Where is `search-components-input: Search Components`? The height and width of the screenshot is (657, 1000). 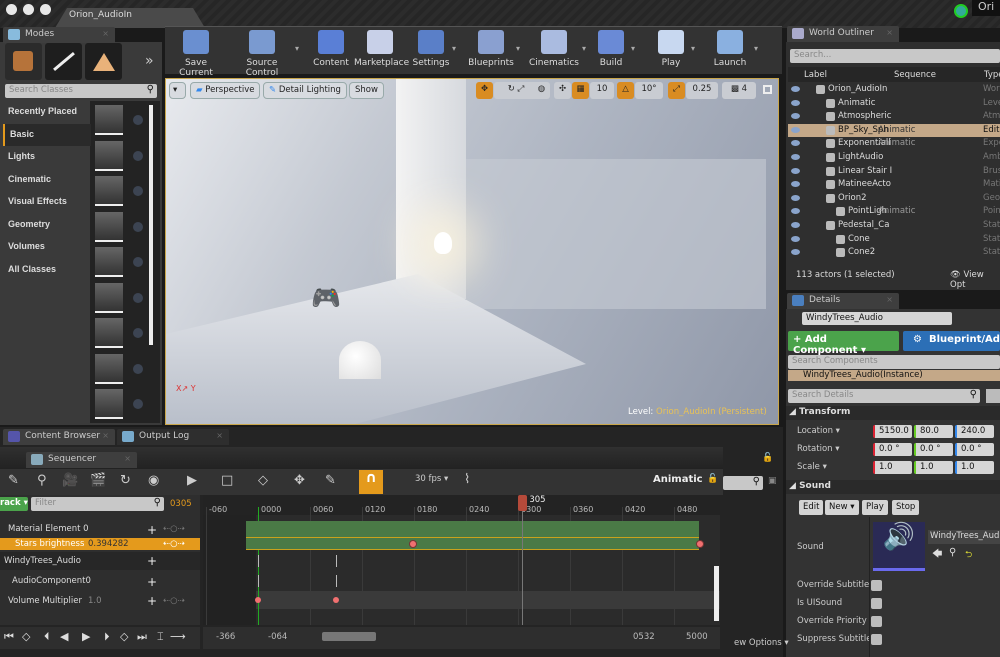
search-components-input: Search Components is located at coordinates (894, 362).